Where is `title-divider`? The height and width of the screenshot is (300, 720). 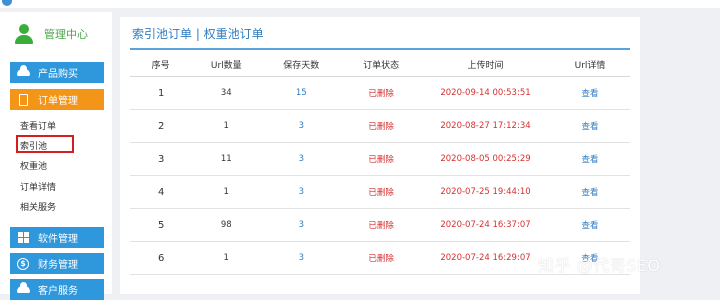 title-divider is located at coordinates (380, 49).